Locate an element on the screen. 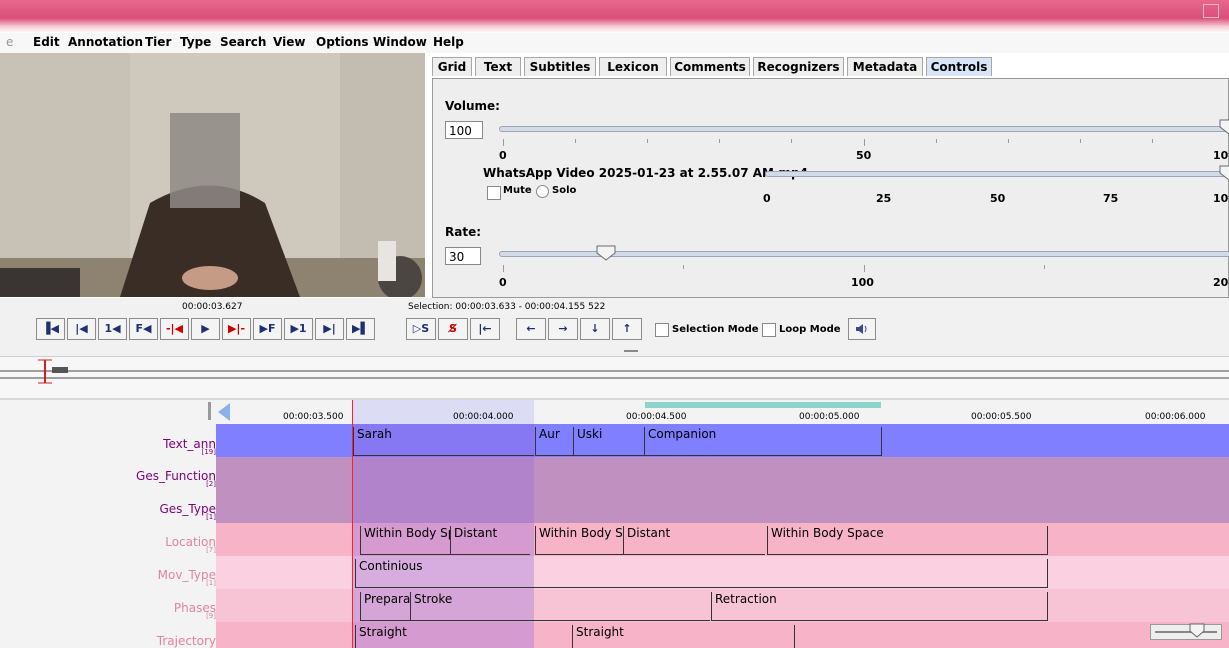 This screenshot has width=1229, height=648. zoom-slider-thumb is located at coordinates (1197, 631).